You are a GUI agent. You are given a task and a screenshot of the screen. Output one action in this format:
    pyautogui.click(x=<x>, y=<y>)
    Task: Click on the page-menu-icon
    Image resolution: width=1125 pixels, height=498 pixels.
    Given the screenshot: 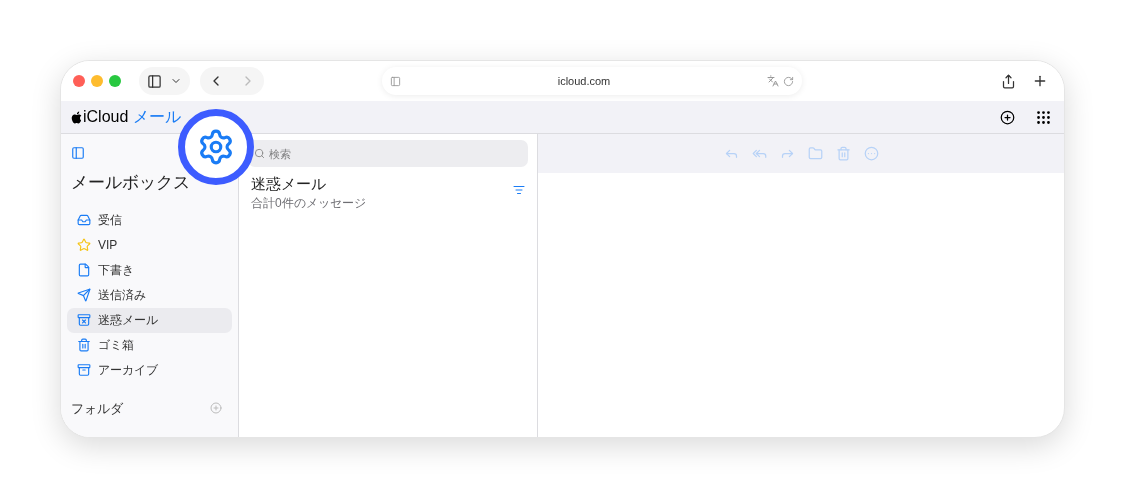 What is the action you would take?
    pyautogui.click(x=395, y=81)
    